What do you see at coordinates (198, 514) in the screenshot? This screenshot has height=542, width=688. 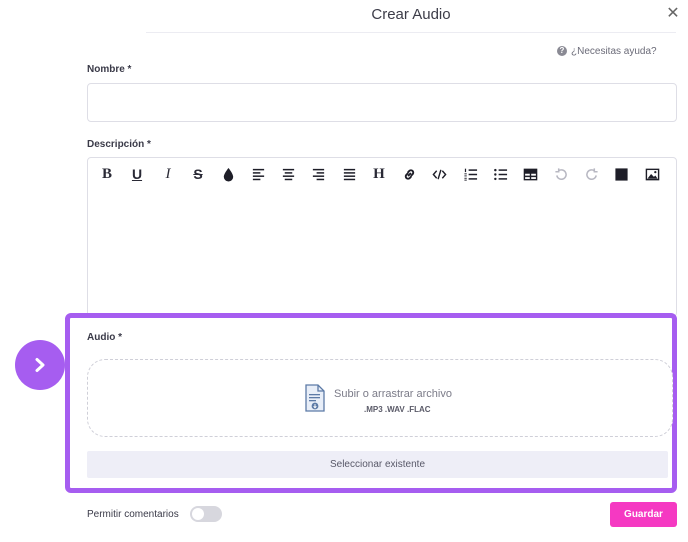 I see `toggle-knob` at bounding box center [198, 514].